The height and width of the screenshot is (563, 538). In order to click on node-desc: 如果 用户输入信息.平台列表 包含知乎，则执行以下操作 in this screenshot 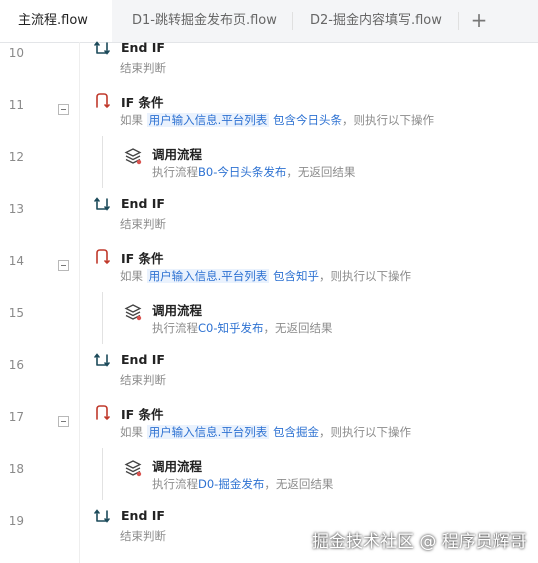, I will do `click(265, 276)`.